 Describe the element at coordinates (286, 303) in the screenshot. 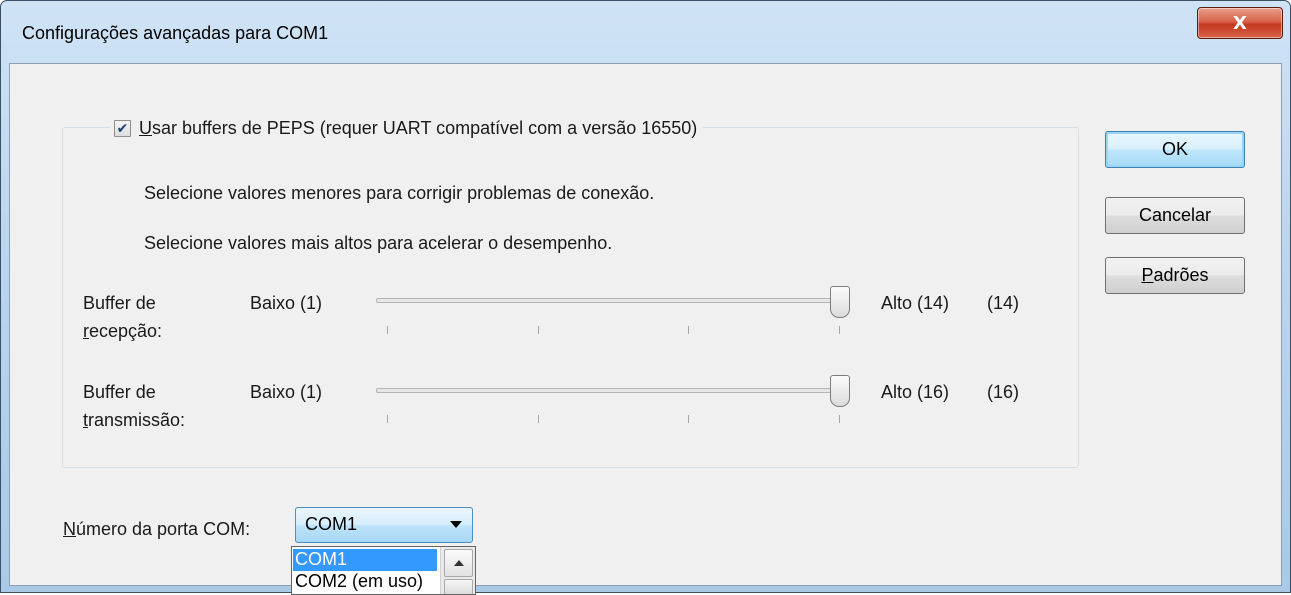

I see `receive-buffer-low-label: Baixo (1)` at that location.